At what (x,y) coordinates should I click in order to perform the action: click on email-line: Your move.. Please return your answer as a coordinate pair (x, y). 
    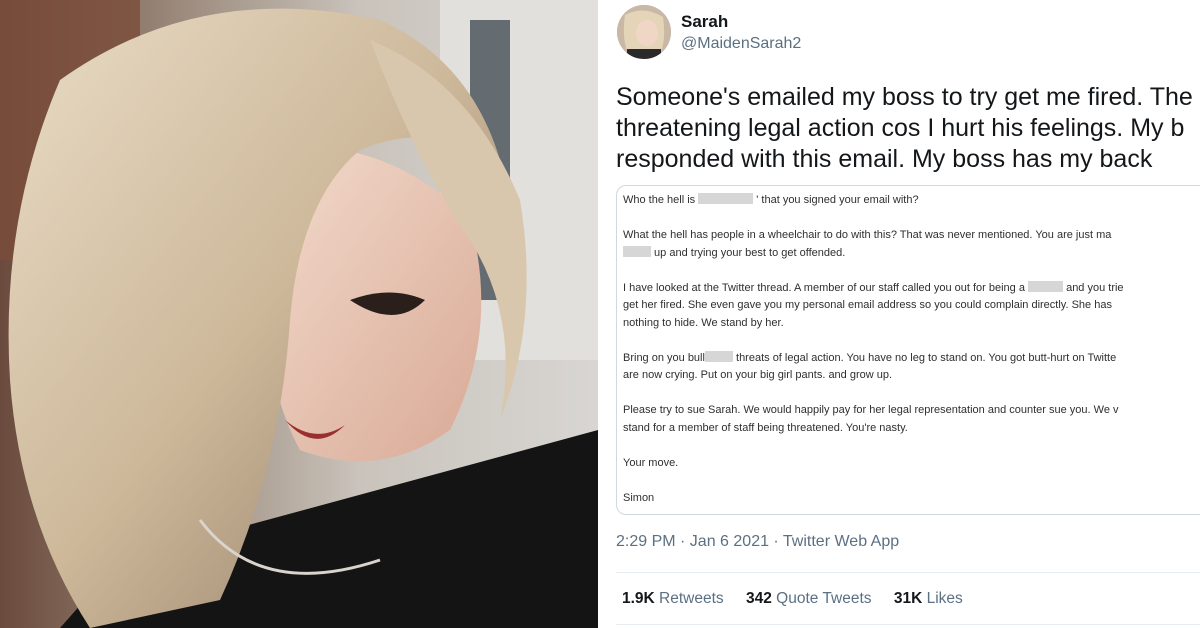
    Looking at the image, I should click on (651, 462).